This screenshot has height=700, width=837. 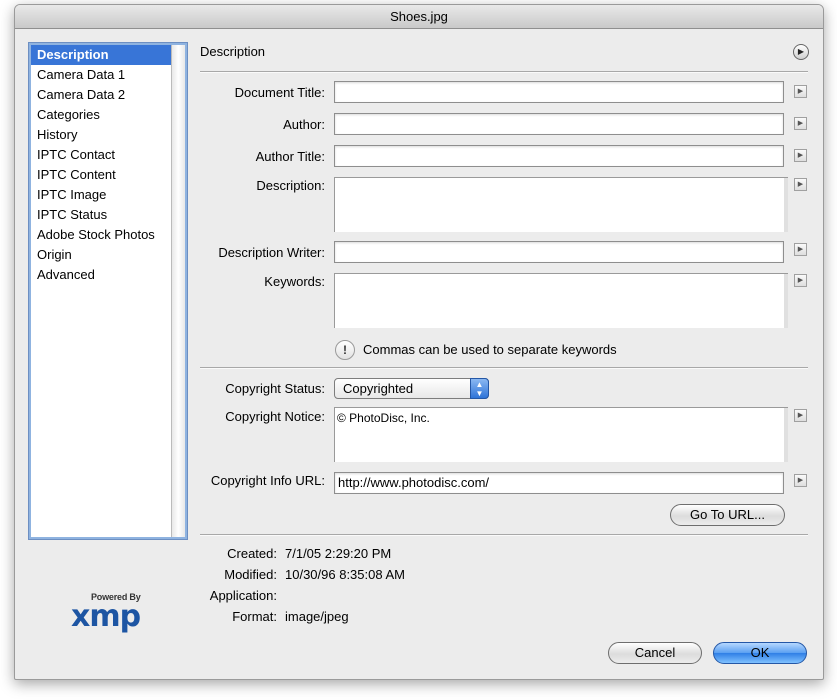 I want to click on document-title-field, so click(x=559, y=92).